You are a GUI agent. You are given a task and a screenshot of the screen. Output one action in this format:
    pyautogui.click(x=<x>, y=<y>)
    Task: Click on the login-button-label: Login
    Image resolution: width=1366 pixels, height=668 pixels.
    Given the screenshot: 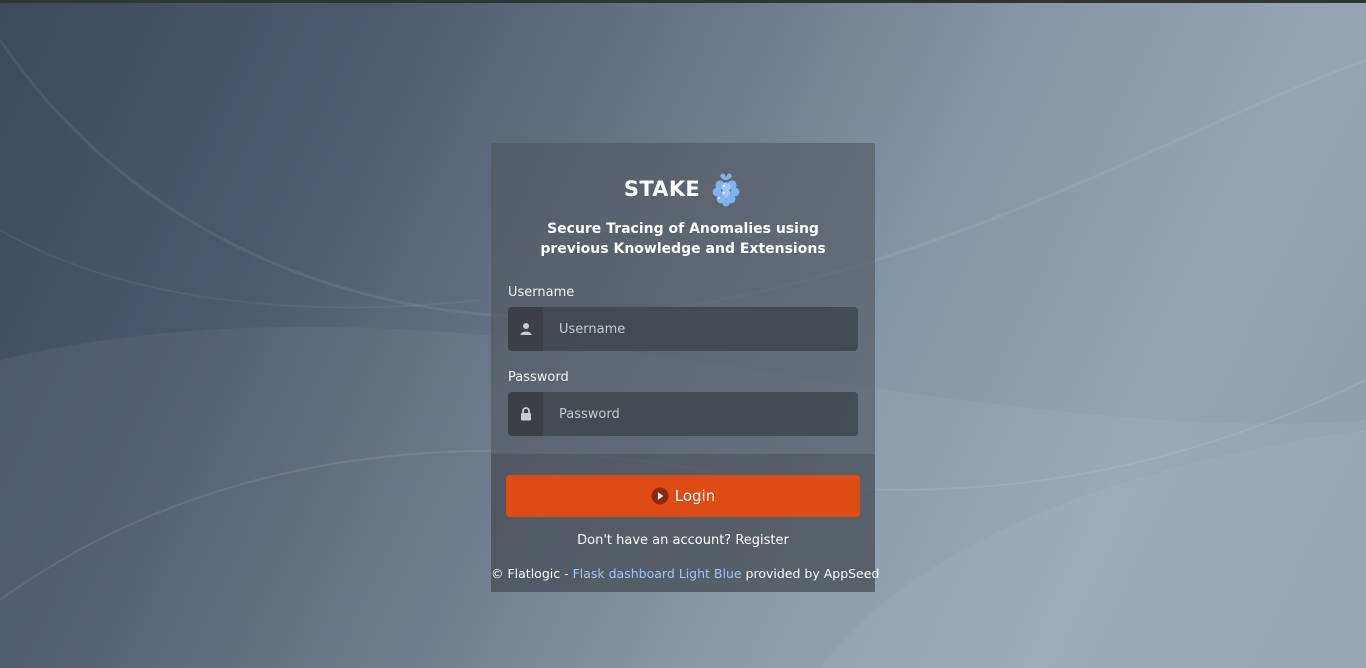 What is the action you would take?
    pyautogui.click(x=695, y=496)
    